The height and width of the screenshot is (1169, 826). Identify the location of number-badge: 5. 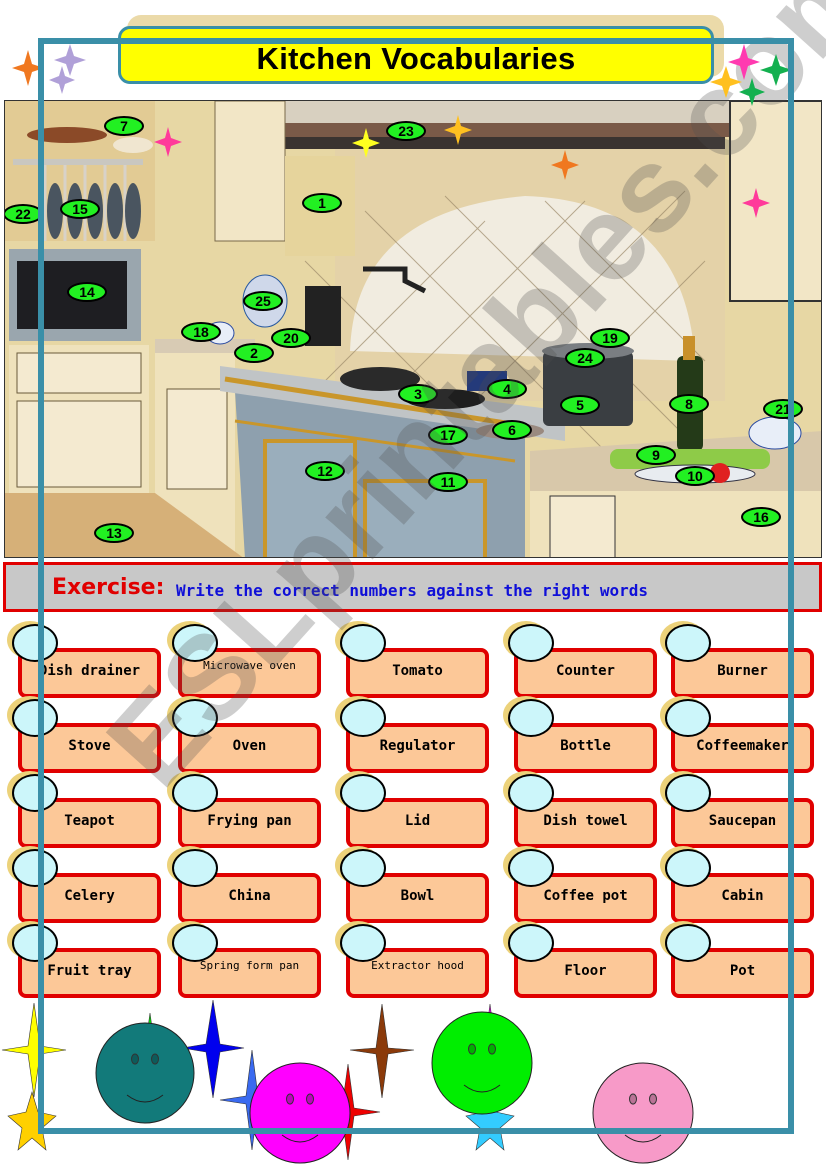
(580, 405).